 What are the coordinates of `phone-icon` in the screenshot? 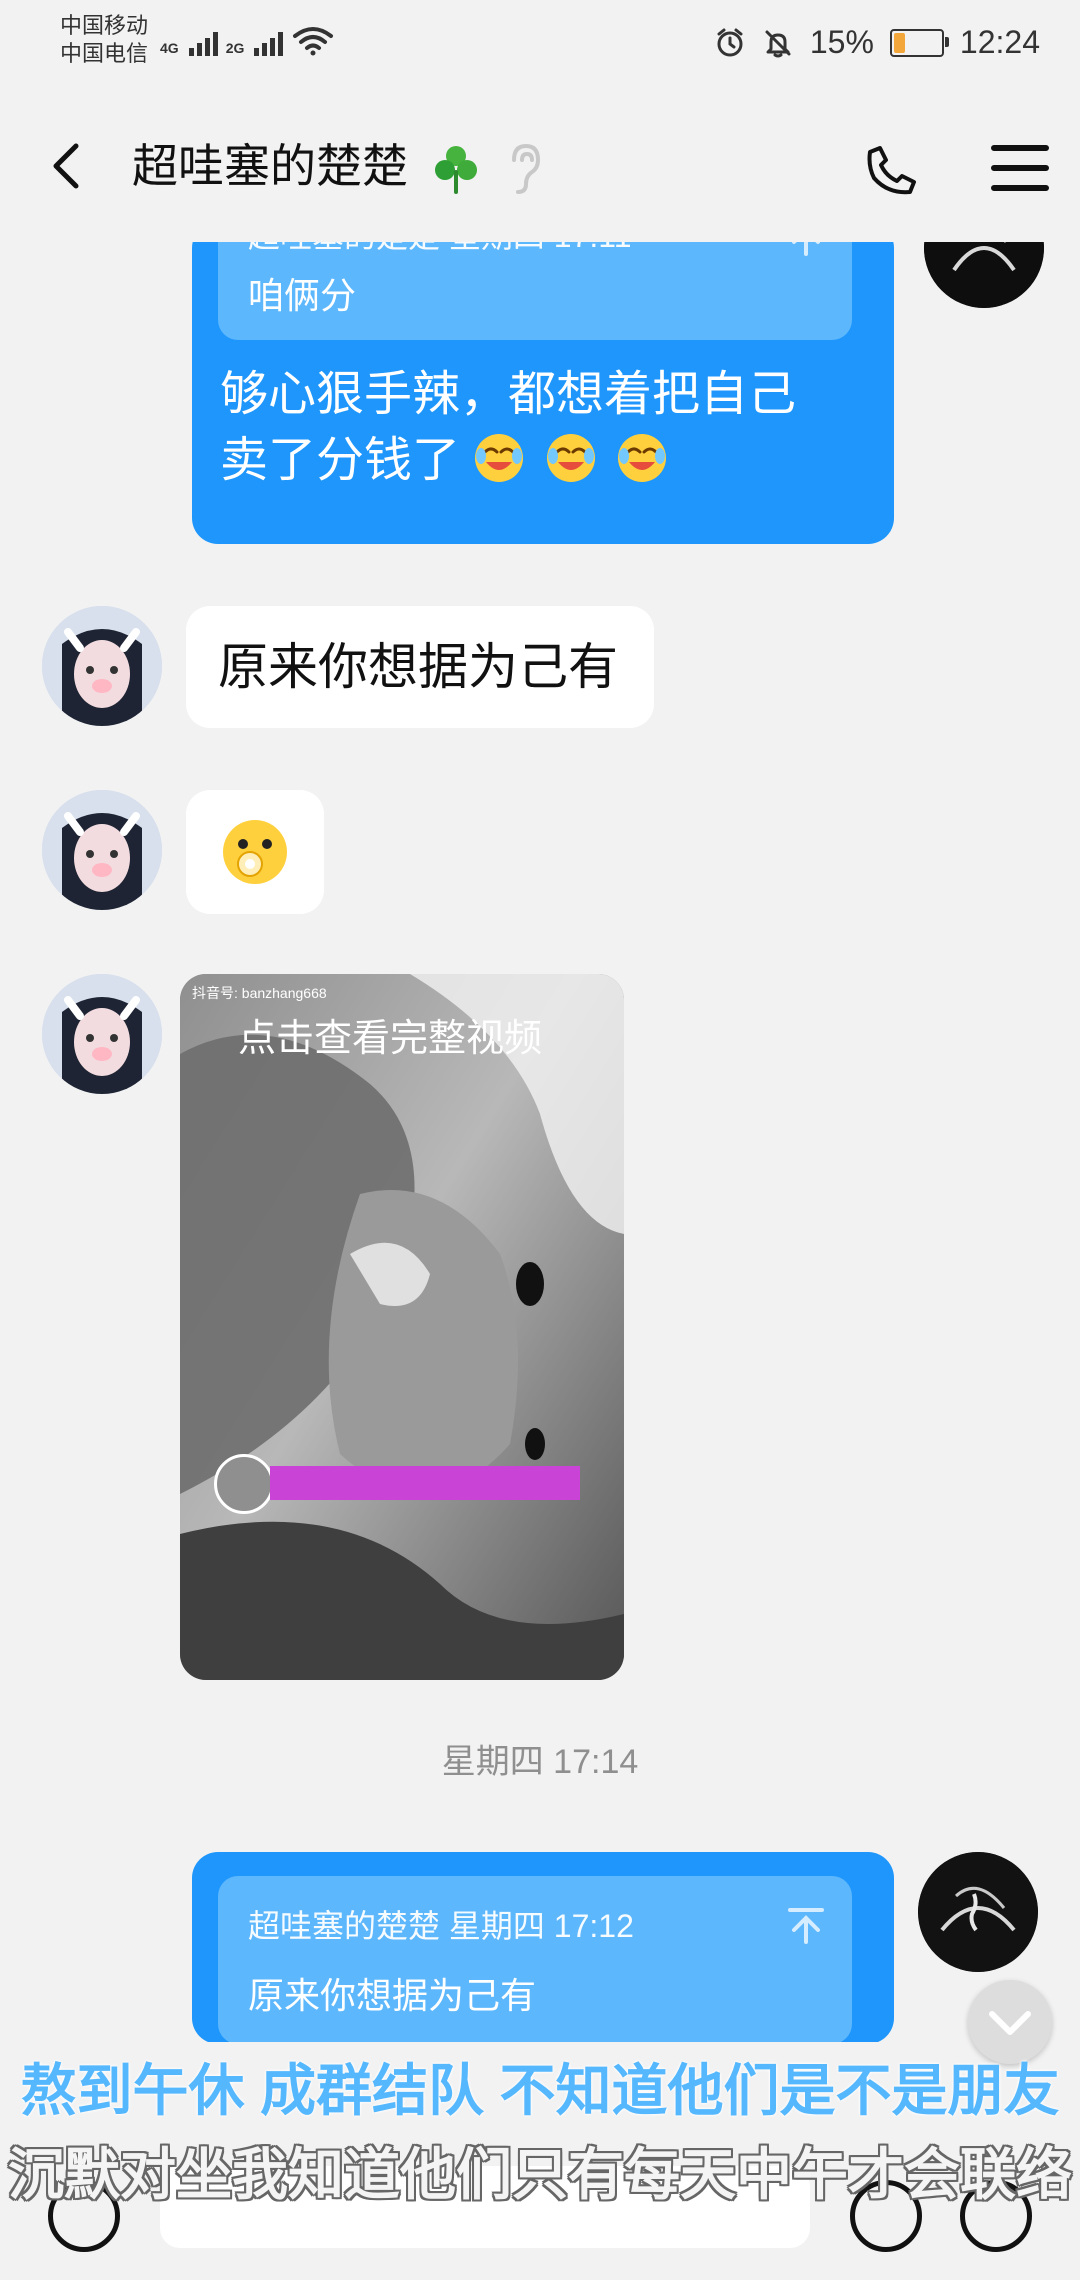 It's located at (893, 169).